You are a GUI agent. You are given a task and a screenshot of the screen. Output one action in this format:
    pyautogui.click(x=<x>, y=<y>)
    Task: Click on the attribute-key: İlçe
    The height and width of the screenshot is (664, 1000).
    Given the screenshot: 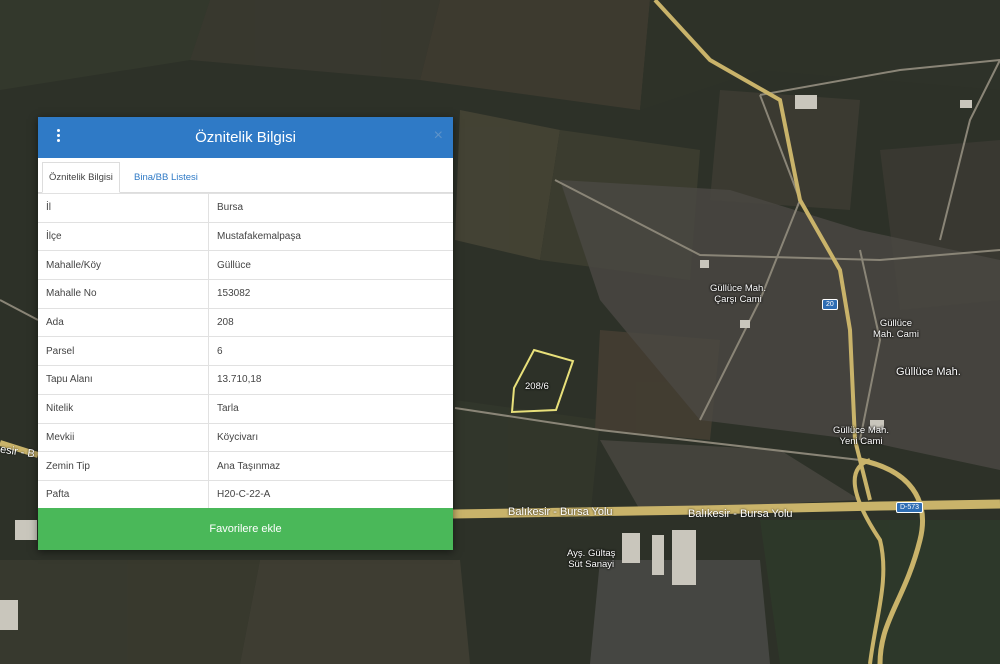 What is the action you would take?
    pyautogui.click(x=123, y=236)
    